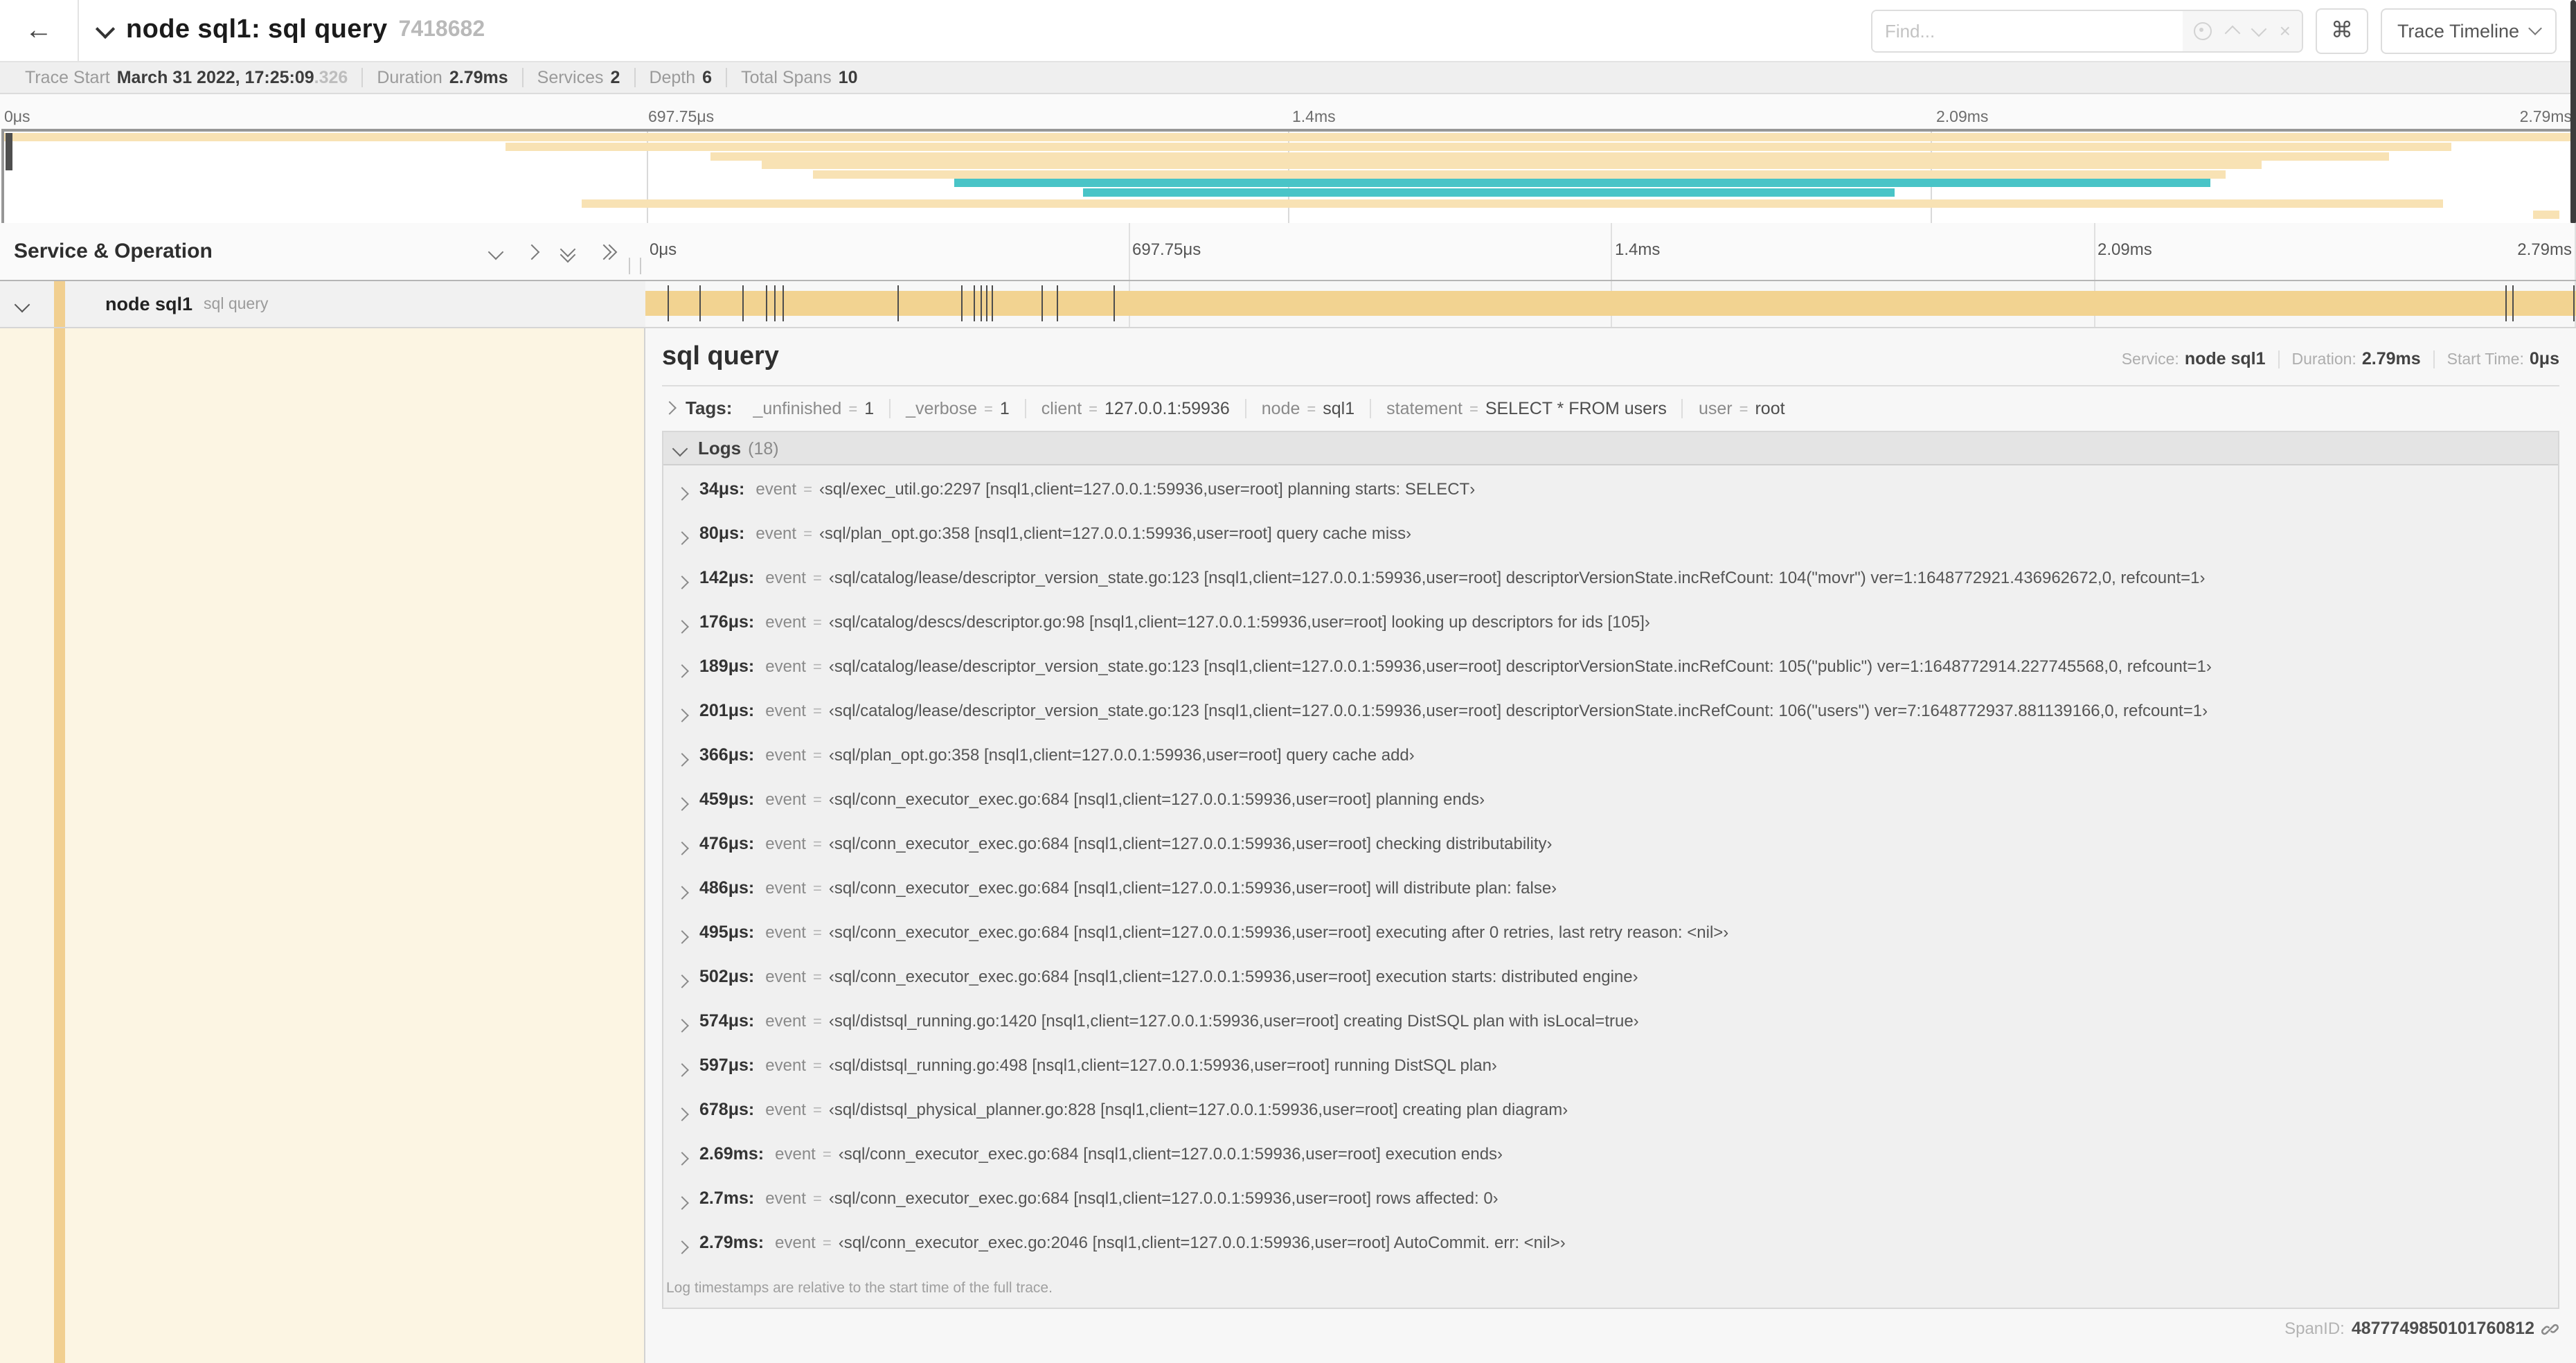 The width and height of the screenshot is (2576, 1363). What do you see at coordinates (39, 31) in the screenshot?
I see `back-button: ←` at bounding box center [39, 31].